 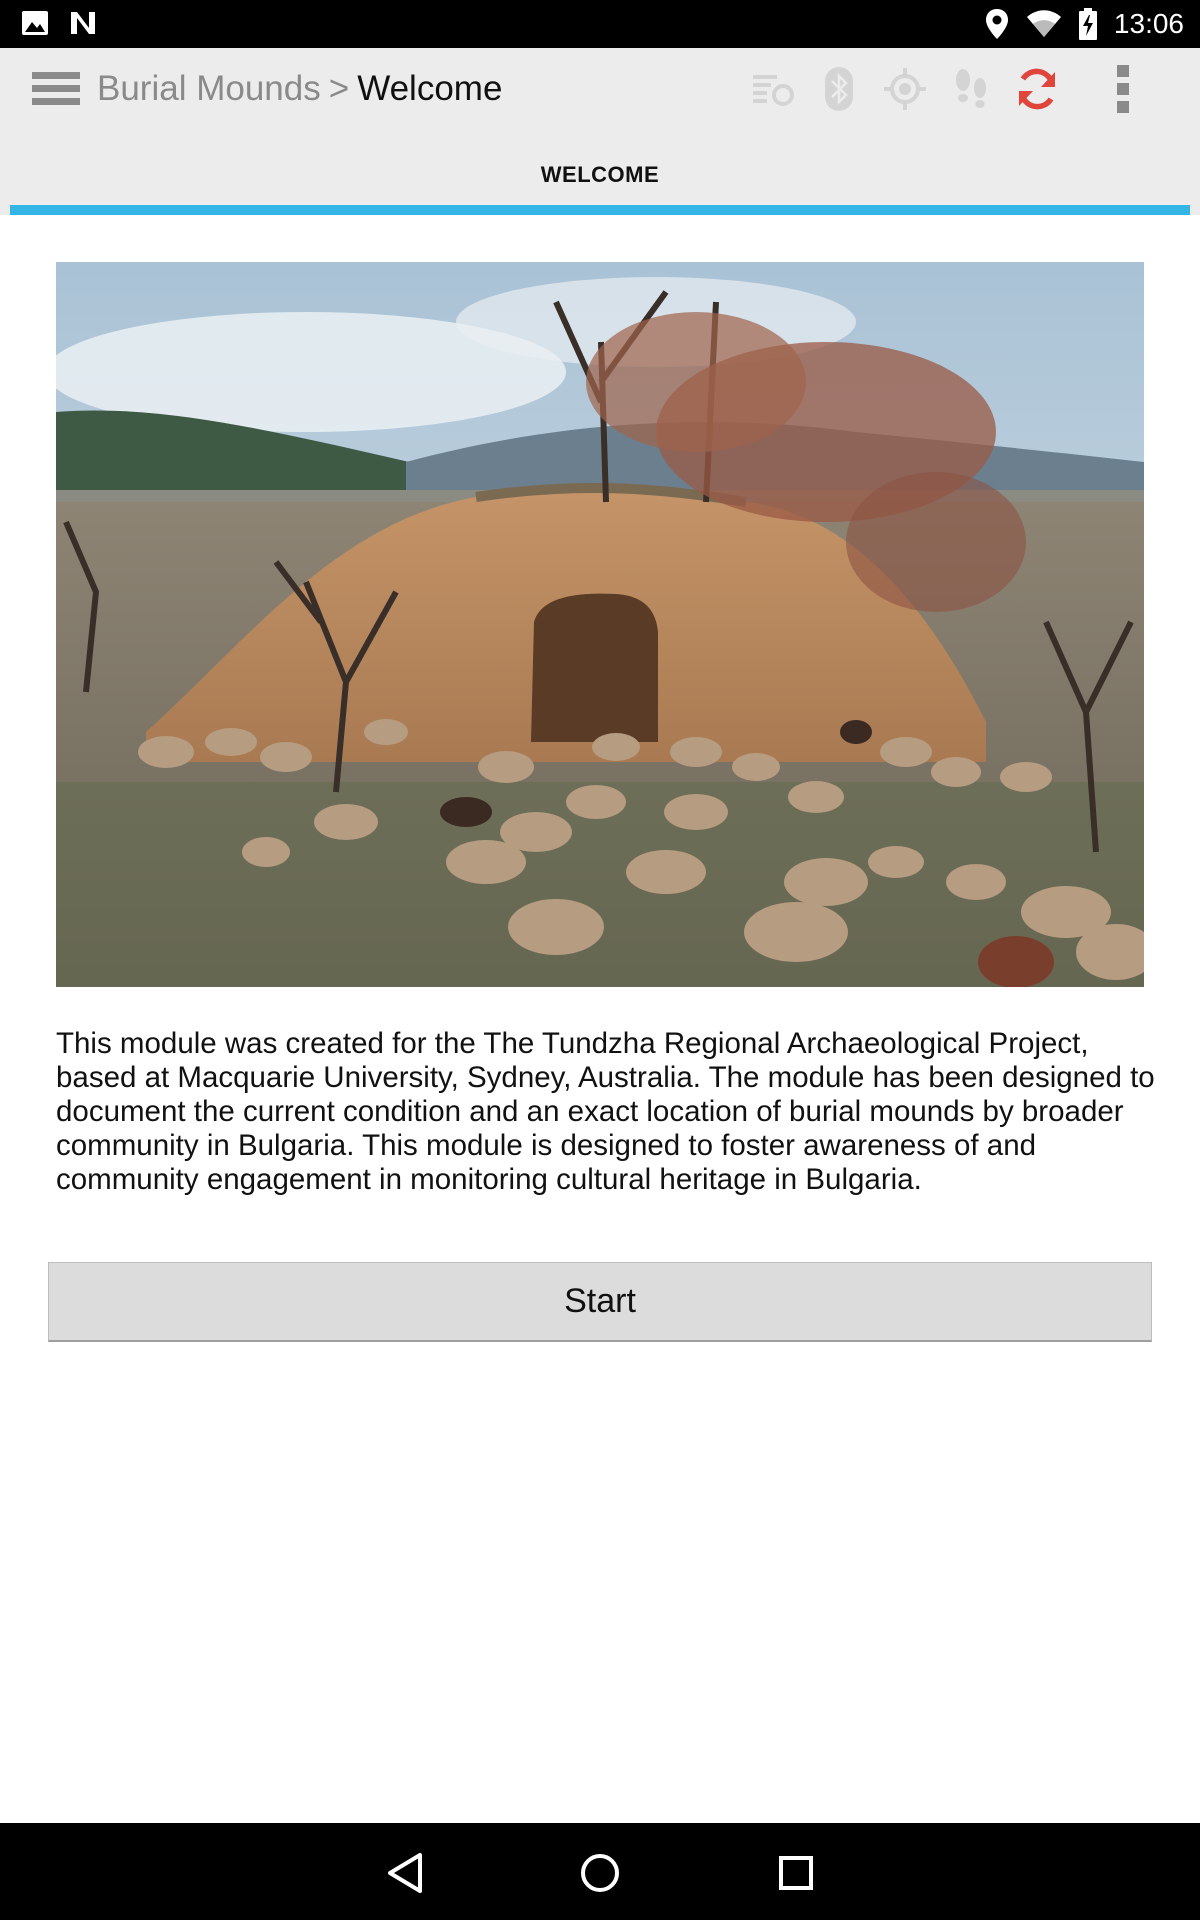 What do you see at coordinates (1087, 24) in the screenshot?
I see `battery-charging-icon` at bounding box center [1087, 24].